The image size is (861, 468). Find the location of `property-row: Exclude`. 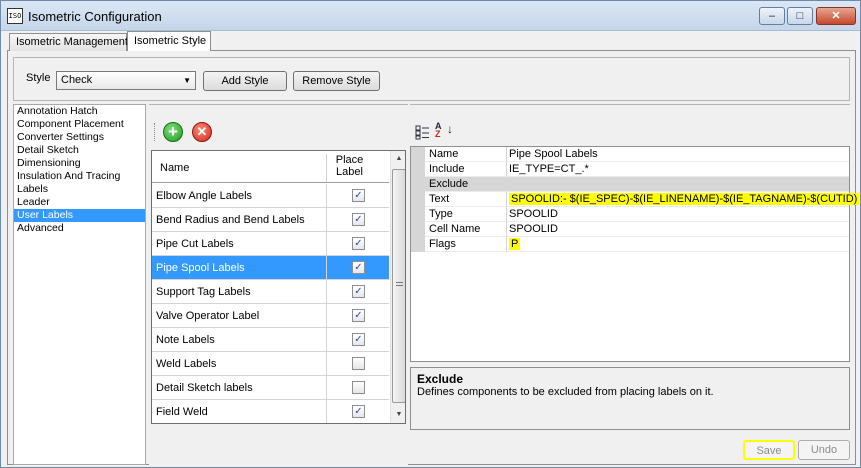

property-row: Exclude is located at coordinates (630, 184).